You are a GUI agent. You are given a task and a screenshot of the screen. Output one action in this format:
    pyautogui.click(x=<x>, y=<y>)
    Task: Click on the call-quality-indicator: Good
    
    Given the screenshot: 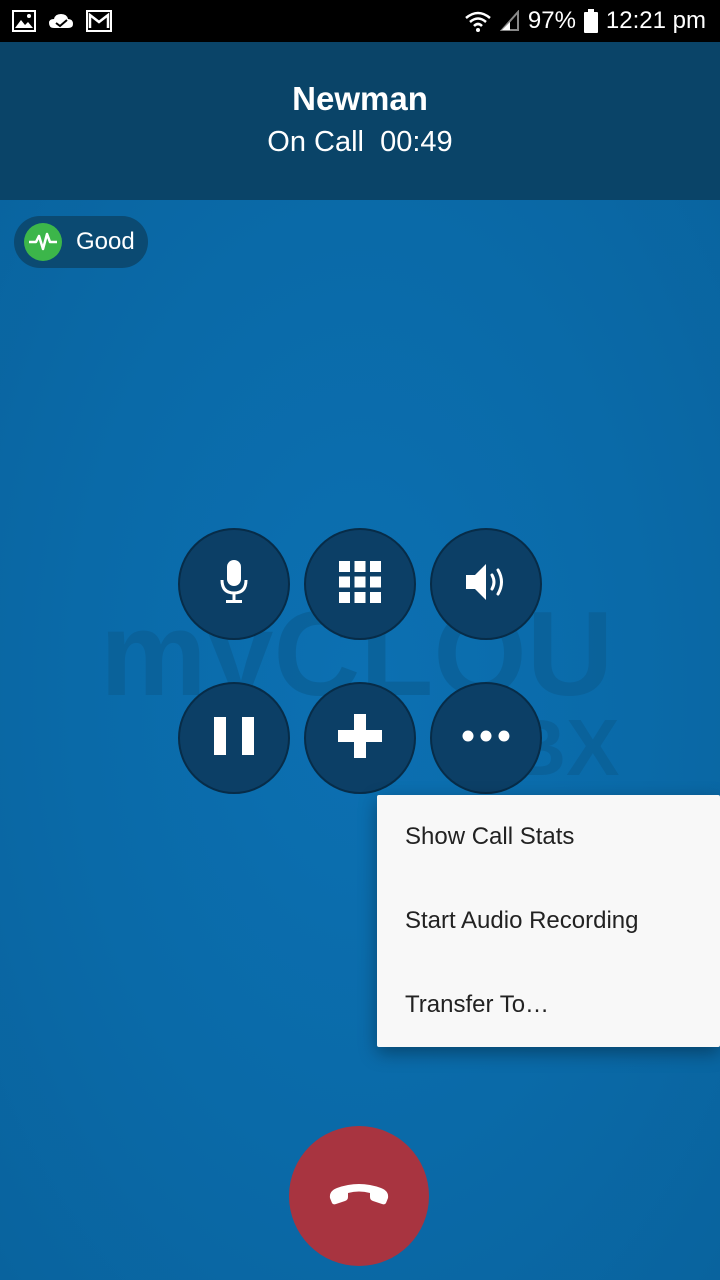 What is the action you would take?
    pyautogui.click(x=81, y=242)
    